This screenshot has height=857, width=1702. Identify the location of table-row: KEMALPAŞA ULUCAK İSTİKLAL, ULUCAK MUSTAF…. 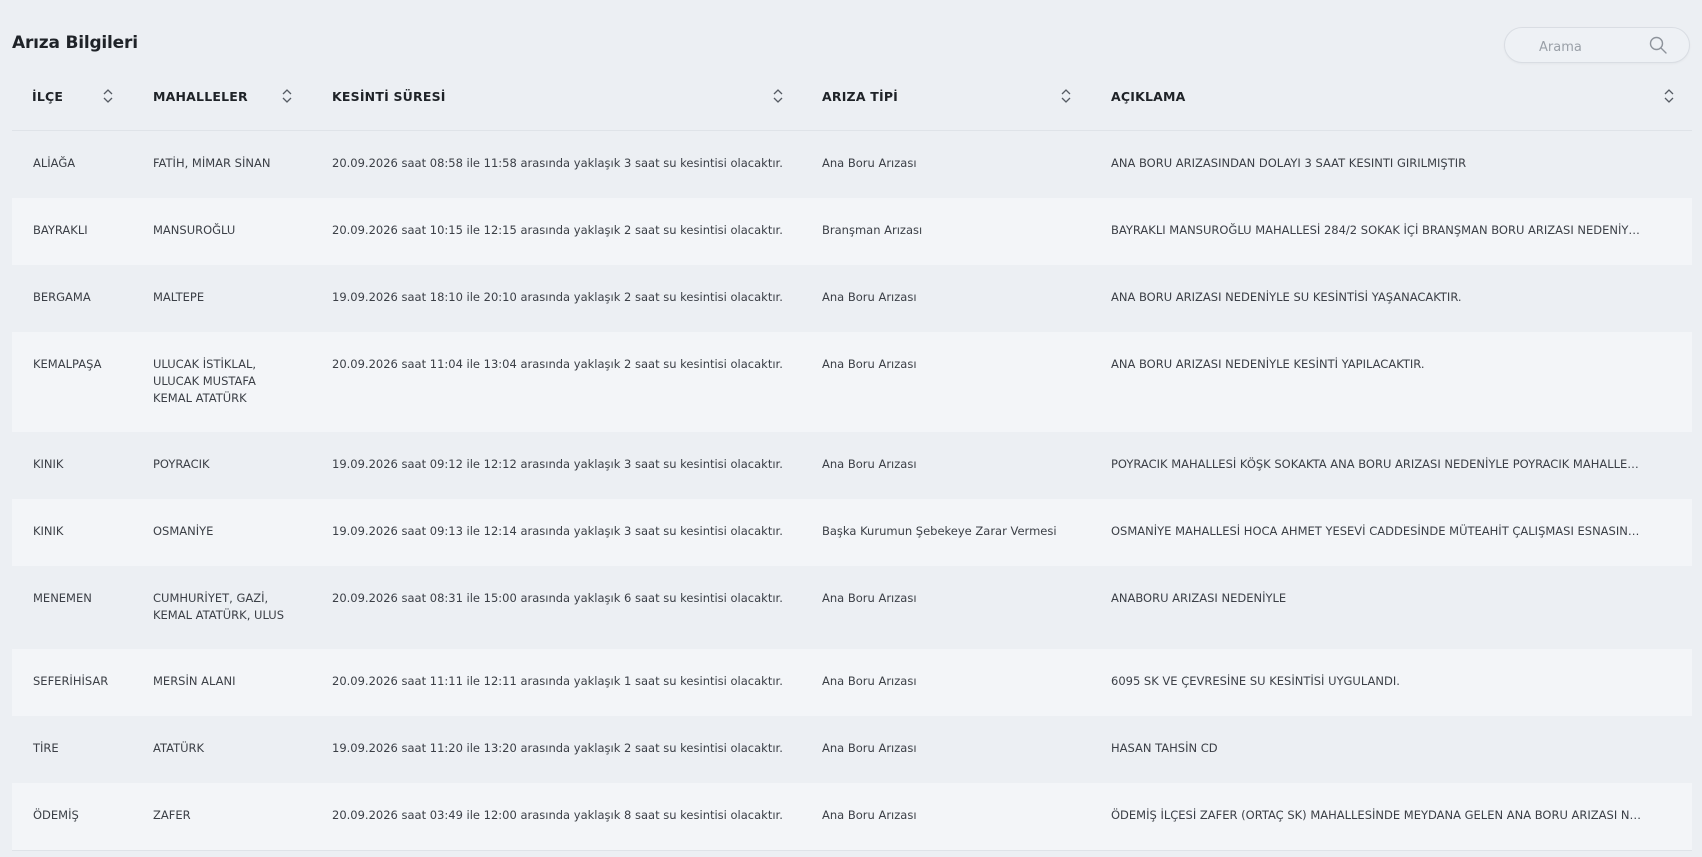
(852, 382).